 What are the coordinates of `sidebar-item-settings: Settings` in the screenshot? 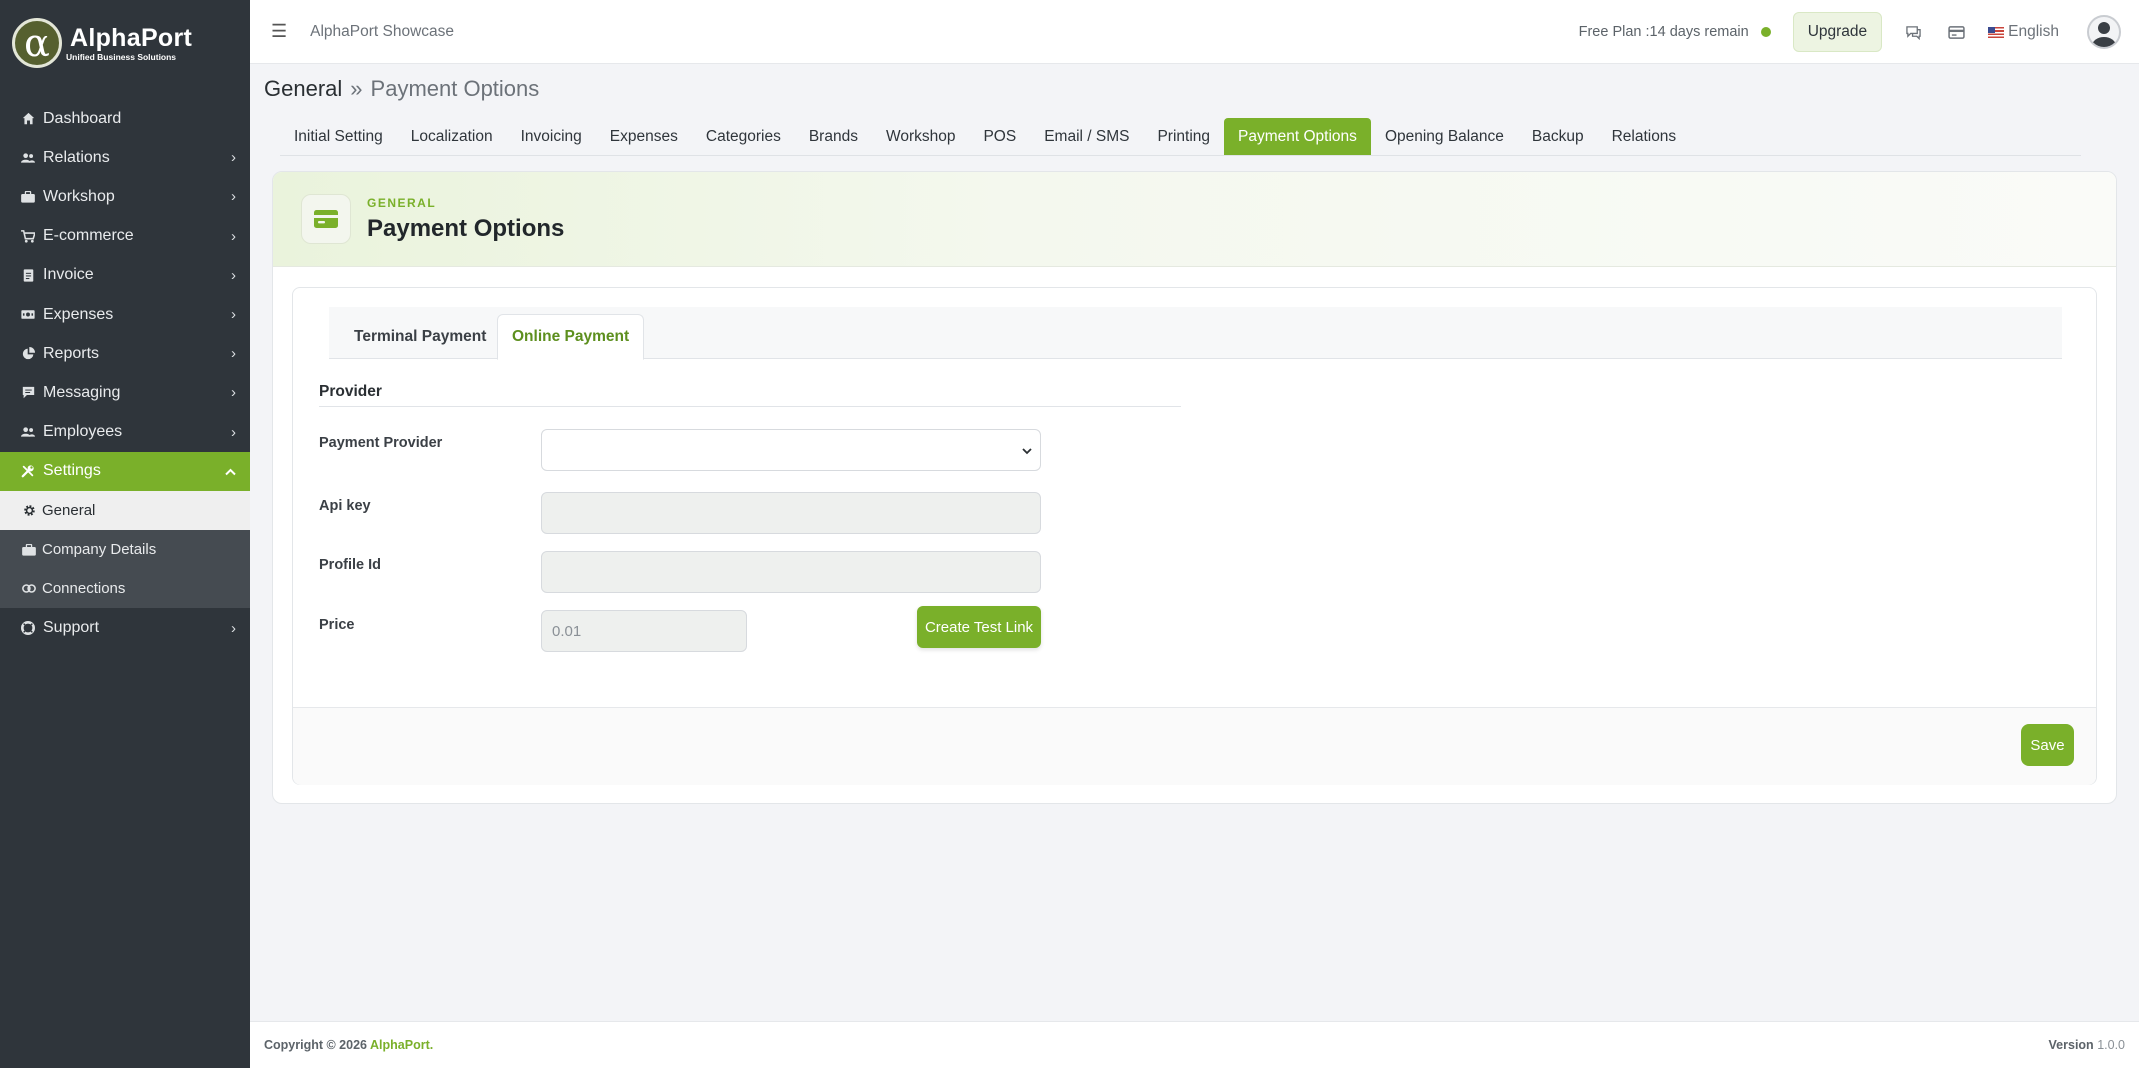 It's located at (125, 471).